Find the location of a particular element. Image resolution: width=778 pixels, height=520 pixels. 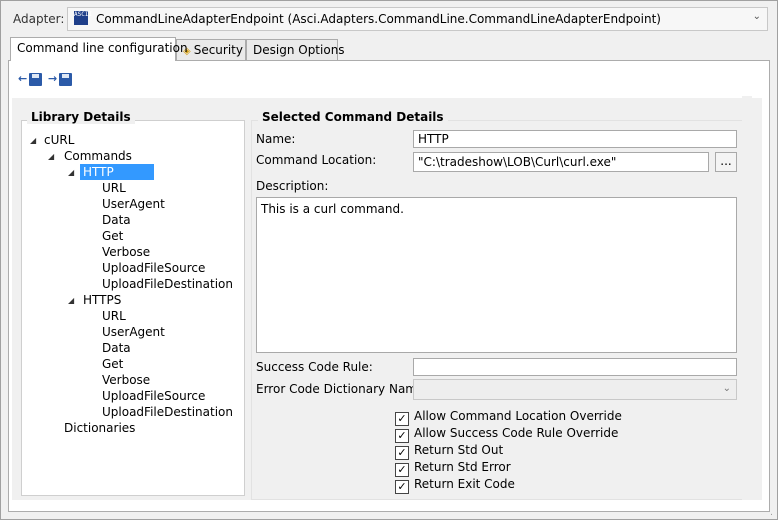

name-input: HTTP is located at coordinates (575, 139).